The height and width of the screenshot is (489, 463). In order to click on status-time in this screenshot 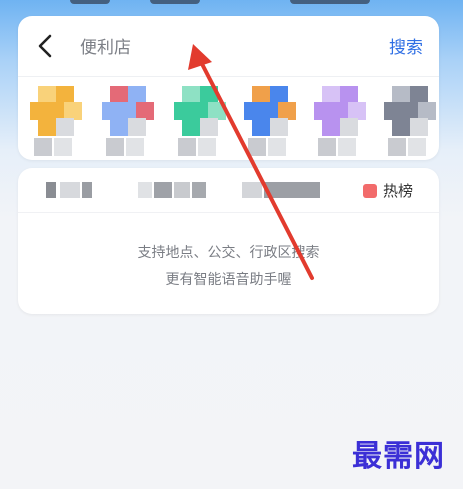, I will do `click(90, 2)`.